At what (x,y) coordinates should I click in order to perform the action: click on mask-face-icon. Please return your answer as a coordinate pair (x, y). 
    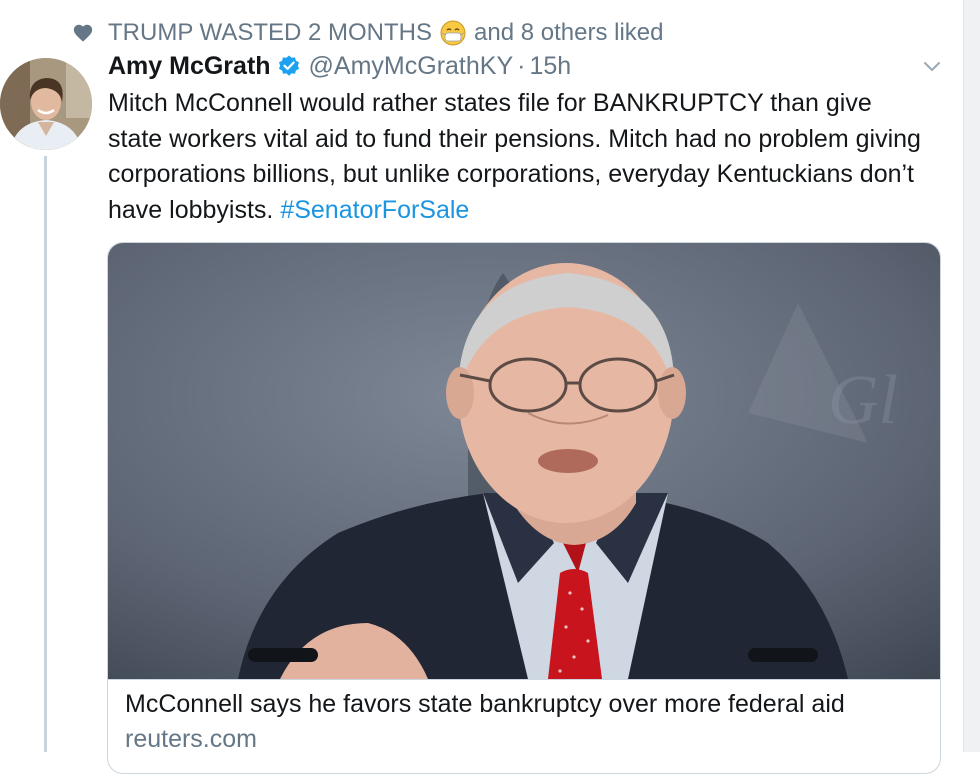
    Looking at the image, I should click on (453, 33).